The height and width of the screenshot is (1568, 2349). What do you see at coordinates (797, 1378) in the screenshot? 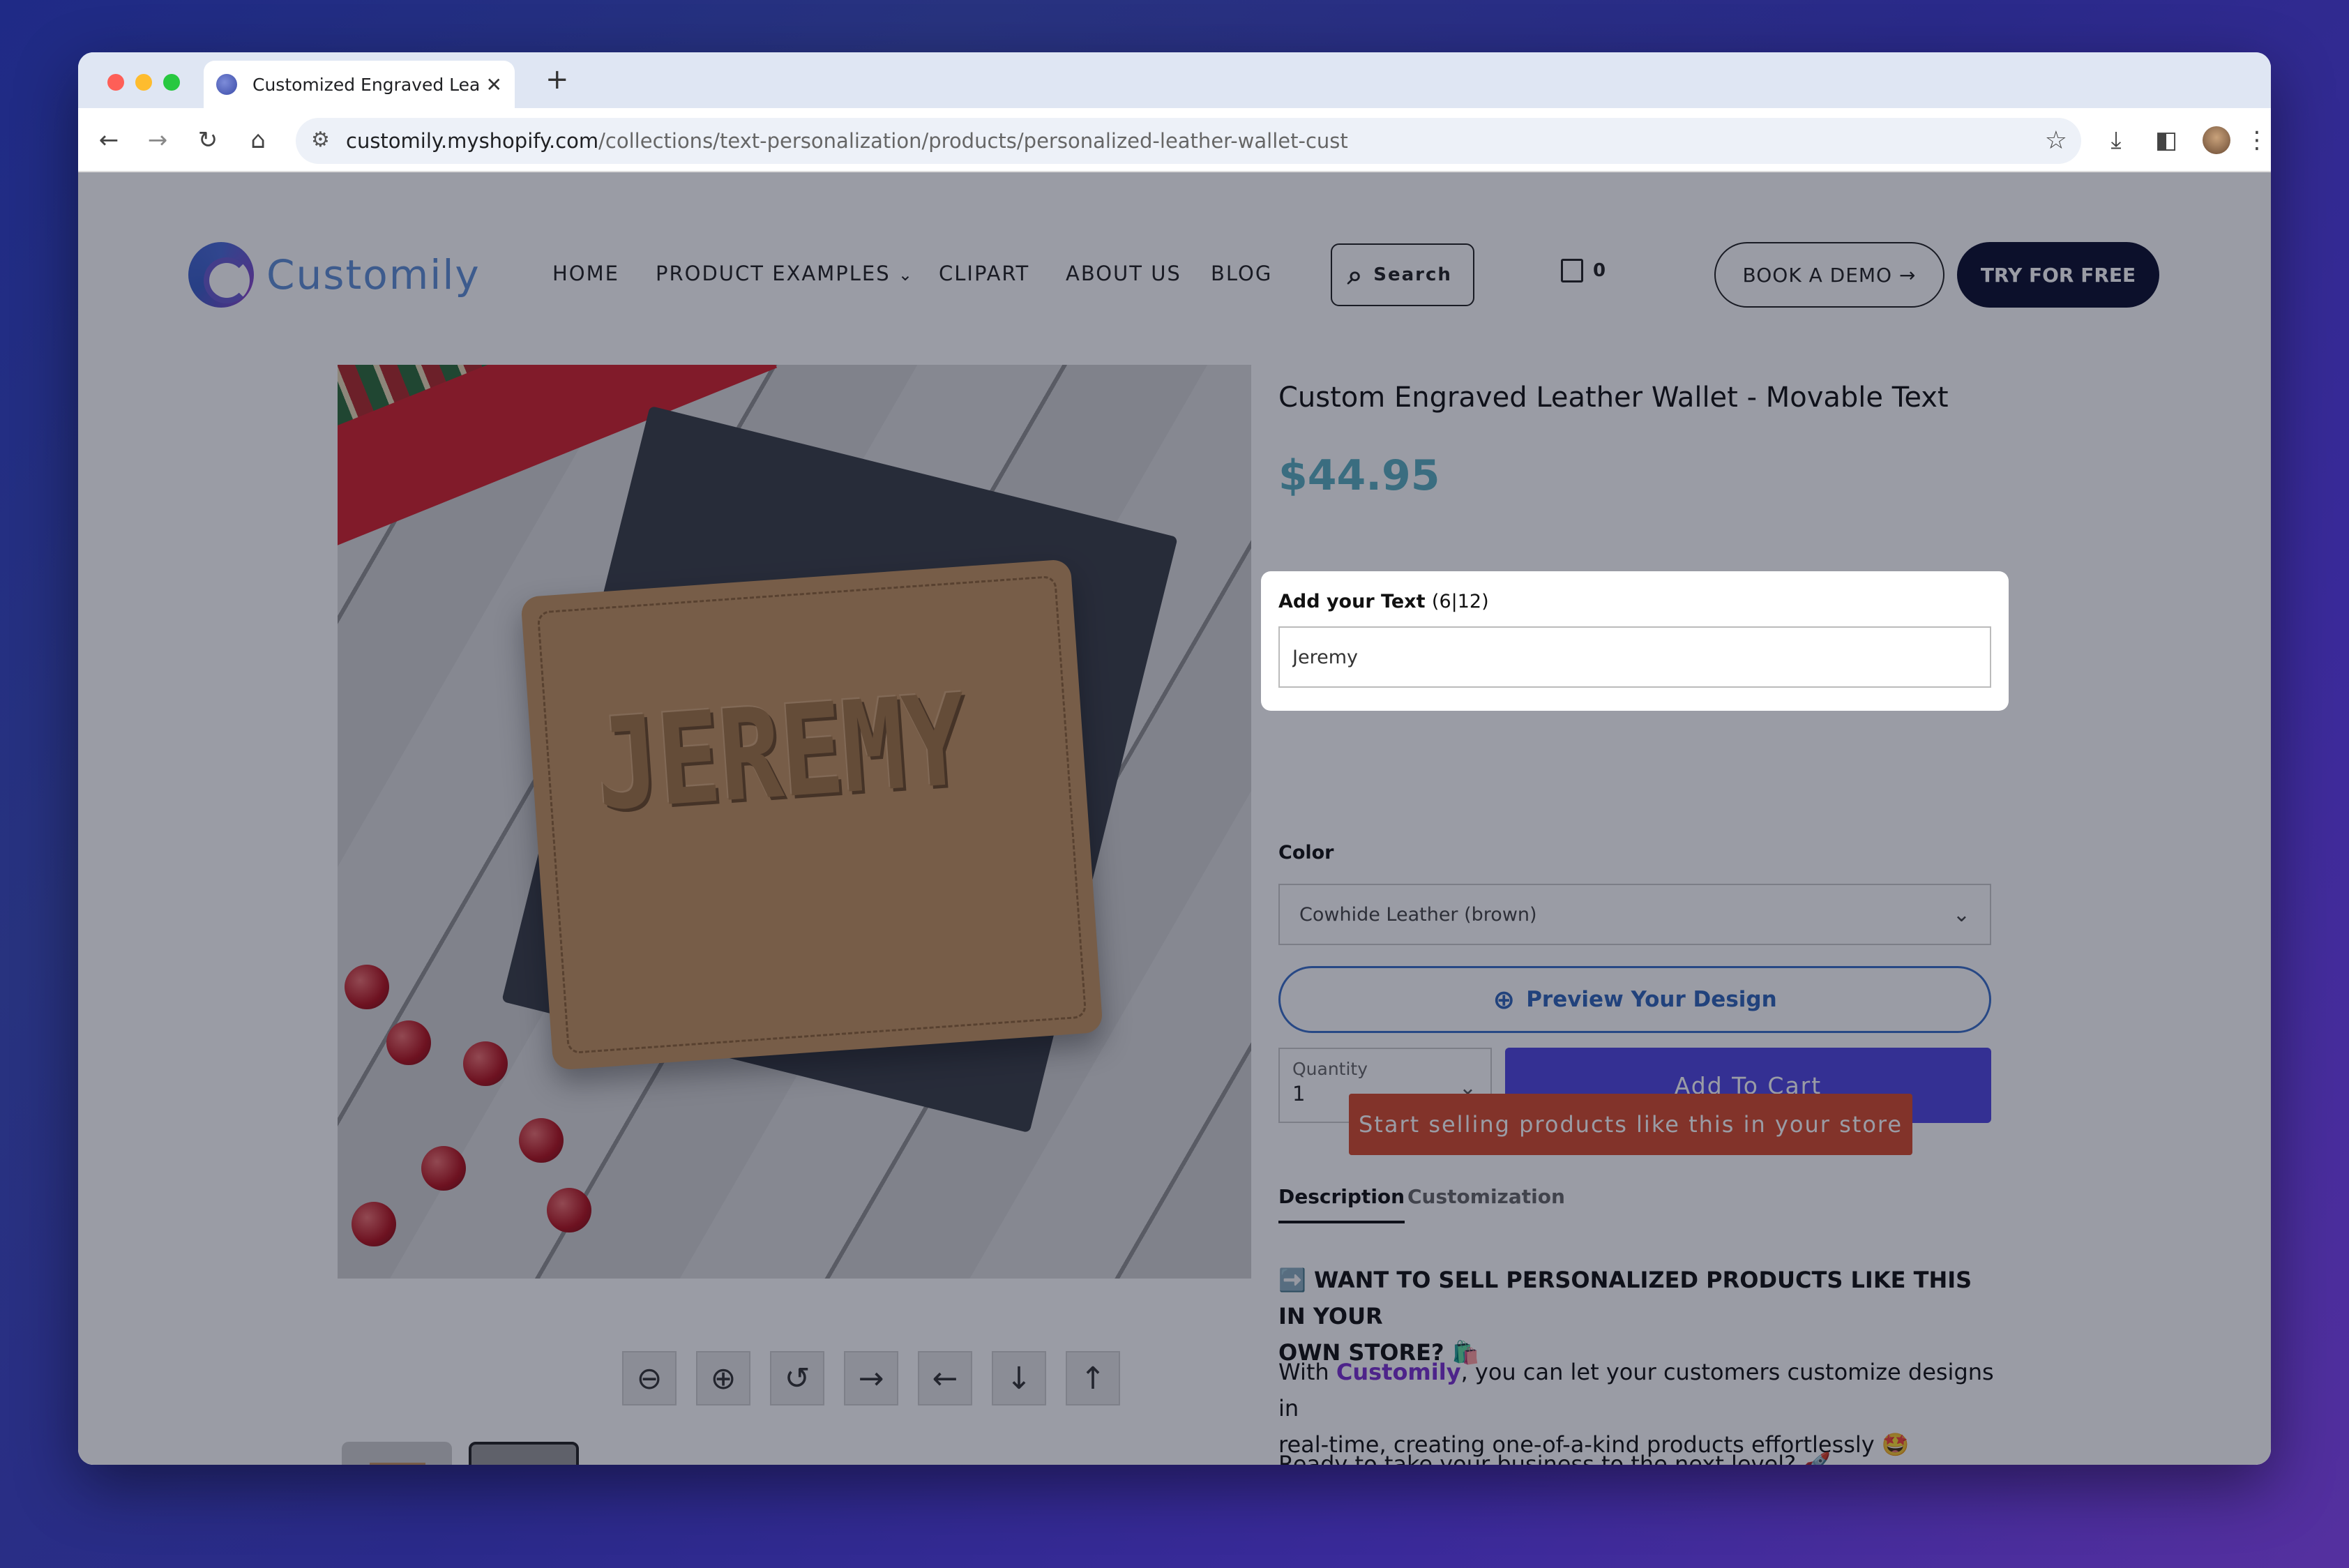
I see `rotate-icon: ↺` at bounding box center [797, 1378].